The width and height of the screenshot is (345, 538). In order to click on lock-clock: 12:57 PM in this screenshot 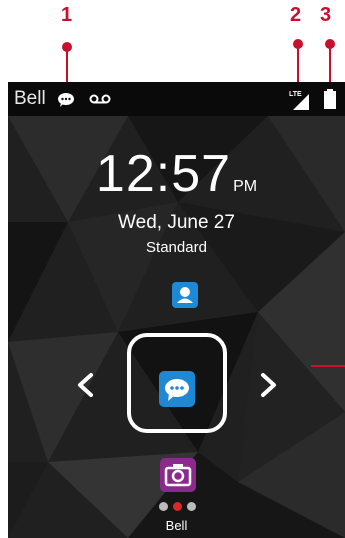, I will do `click(176, 174)`.